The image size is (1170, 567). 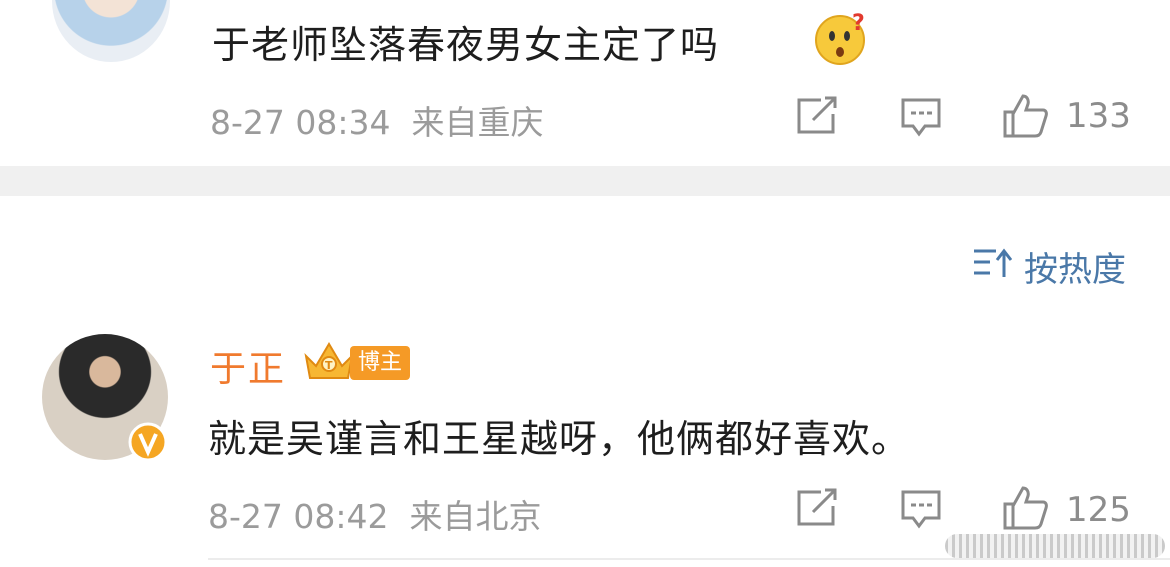 What do you see at coordinates (377, 122) in the screenshot?
I see `comment-meta: 8-27 08:34 来自重庆` at bounding box center [377, 122].